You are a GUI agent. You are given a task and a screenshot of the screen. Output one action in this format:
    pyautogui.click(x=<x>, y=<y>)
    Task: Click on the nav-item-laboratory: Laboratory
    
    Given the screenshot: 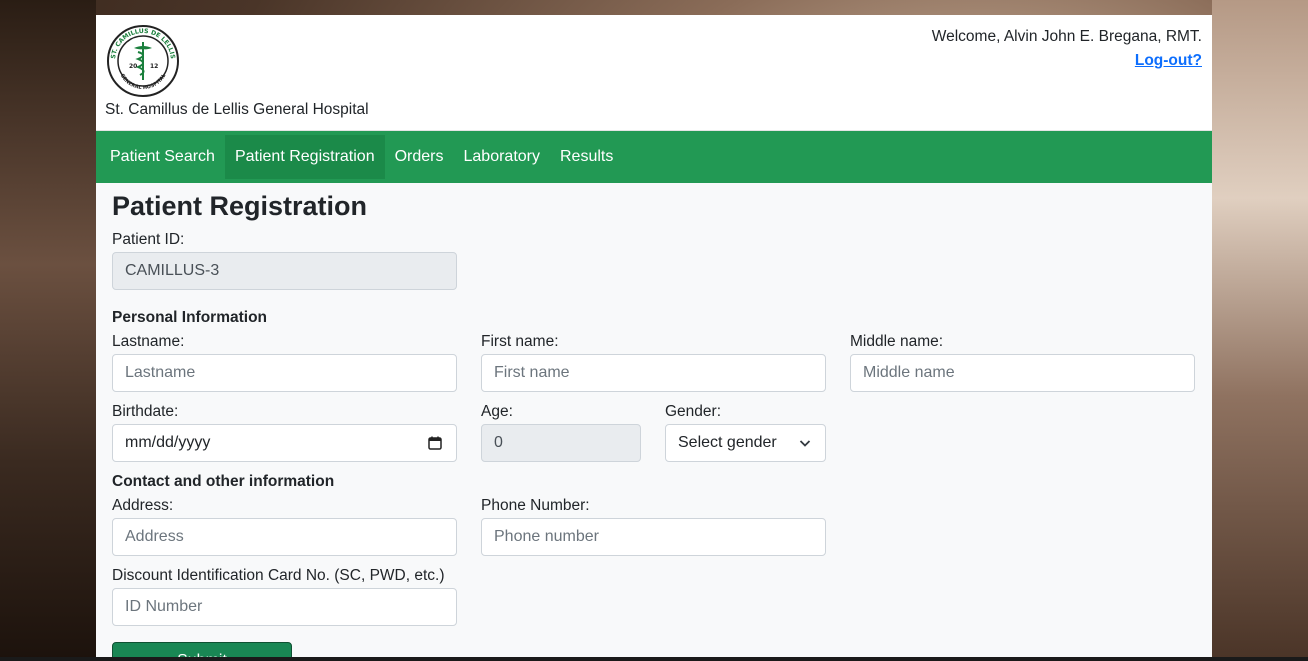 What is the action you would take?
    pyautogui.click(x=502, y=157)
    